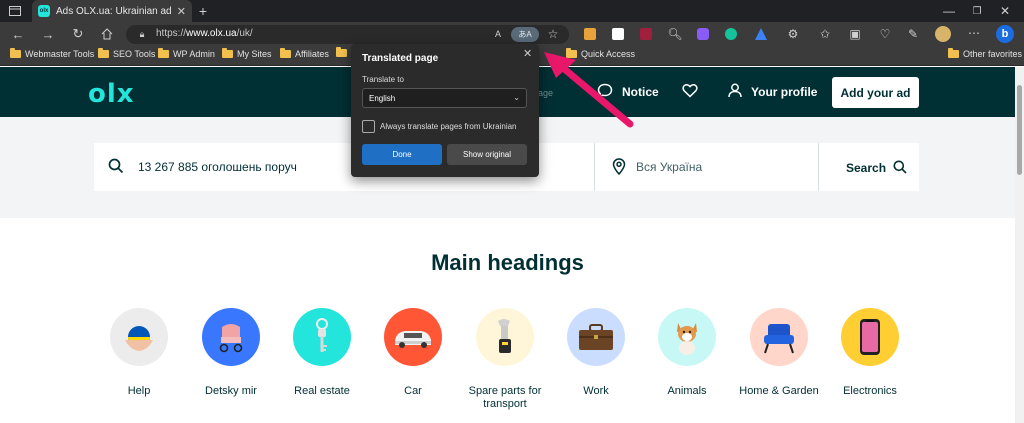 The image size is (1024, 423). What do you see at coordinates (1019, 245) in the screenshot?
I see `page-scrollbar` at bounding box center [1019, 245].